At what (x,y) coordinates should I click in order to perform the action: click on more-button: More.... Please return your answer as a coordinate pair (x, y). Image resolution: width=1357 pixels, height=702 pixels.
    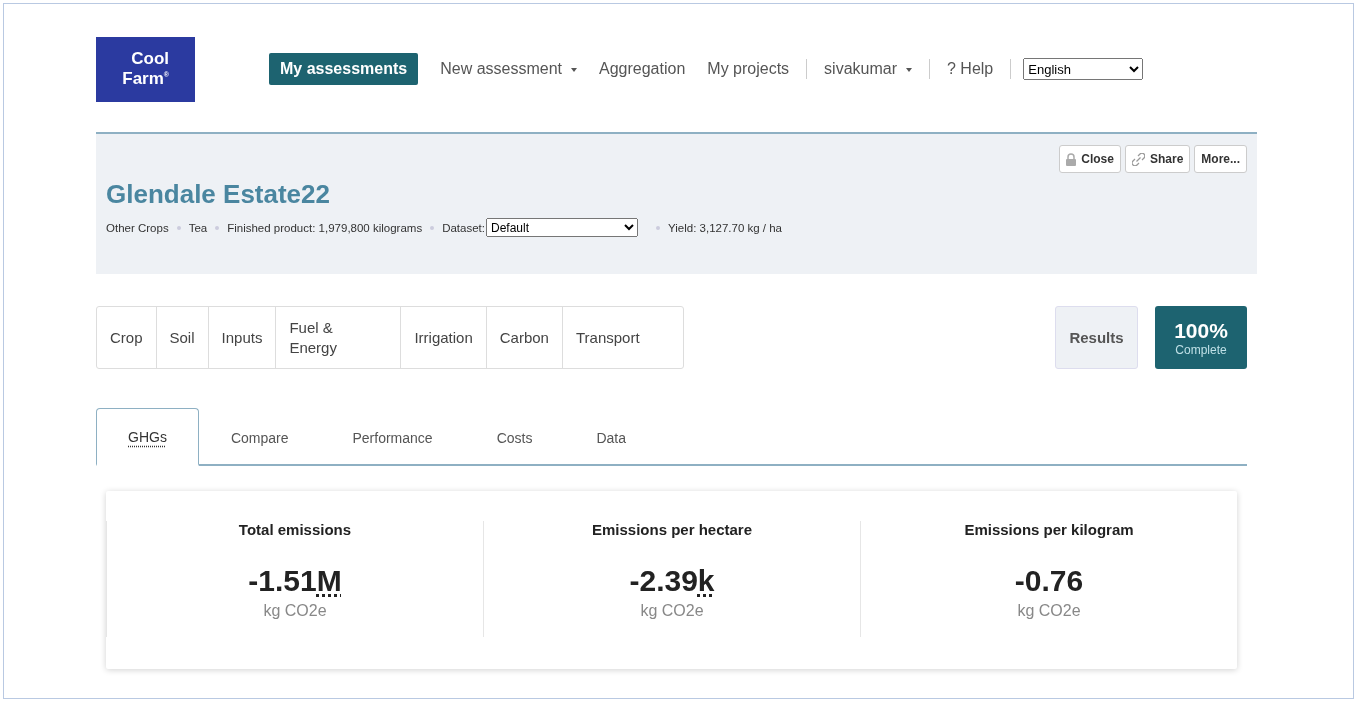
    Looking at the image, I should click on (1220, 159).